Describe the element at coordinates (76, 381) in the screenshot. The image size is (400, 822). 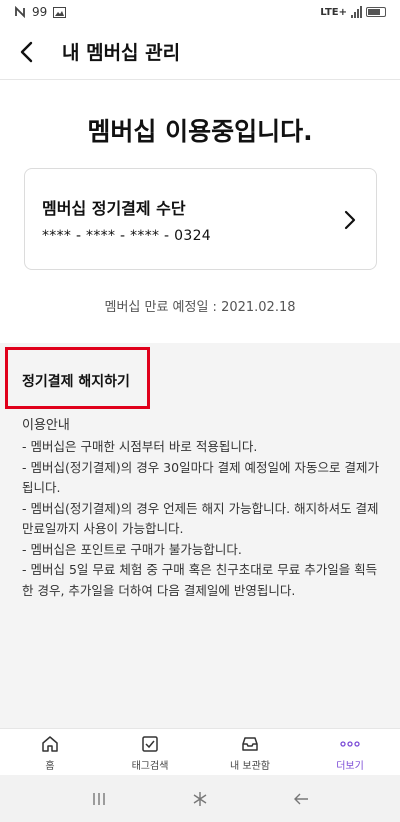
I see `cancel-subscription-button: 정기결제 해지하기` at that location.